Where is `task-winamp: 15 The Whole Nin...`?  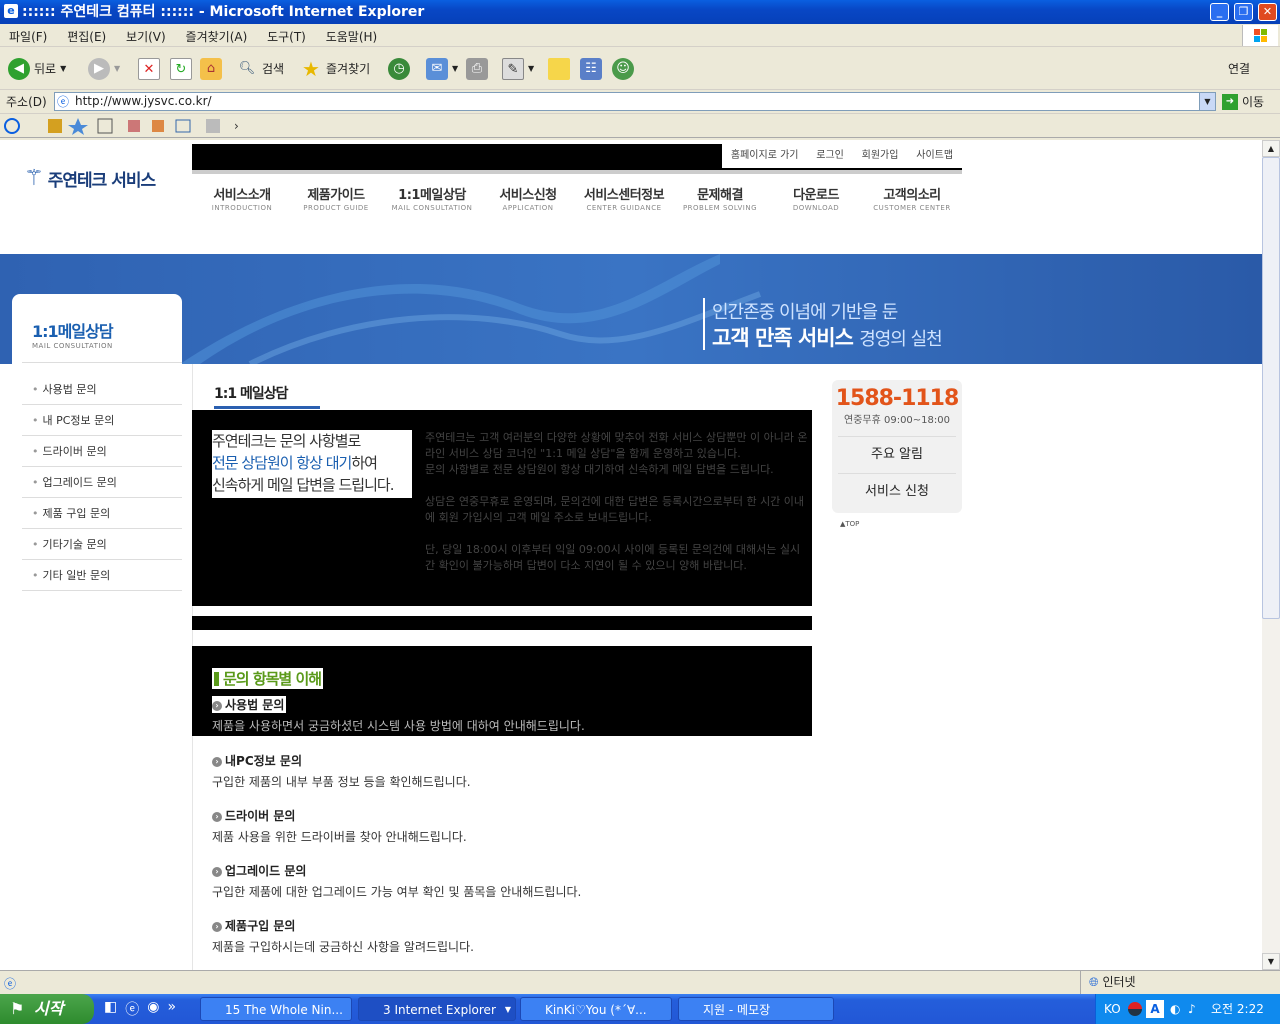
task-winamp: 15 The Whole Nin... is located at coordinates (276, 1009).